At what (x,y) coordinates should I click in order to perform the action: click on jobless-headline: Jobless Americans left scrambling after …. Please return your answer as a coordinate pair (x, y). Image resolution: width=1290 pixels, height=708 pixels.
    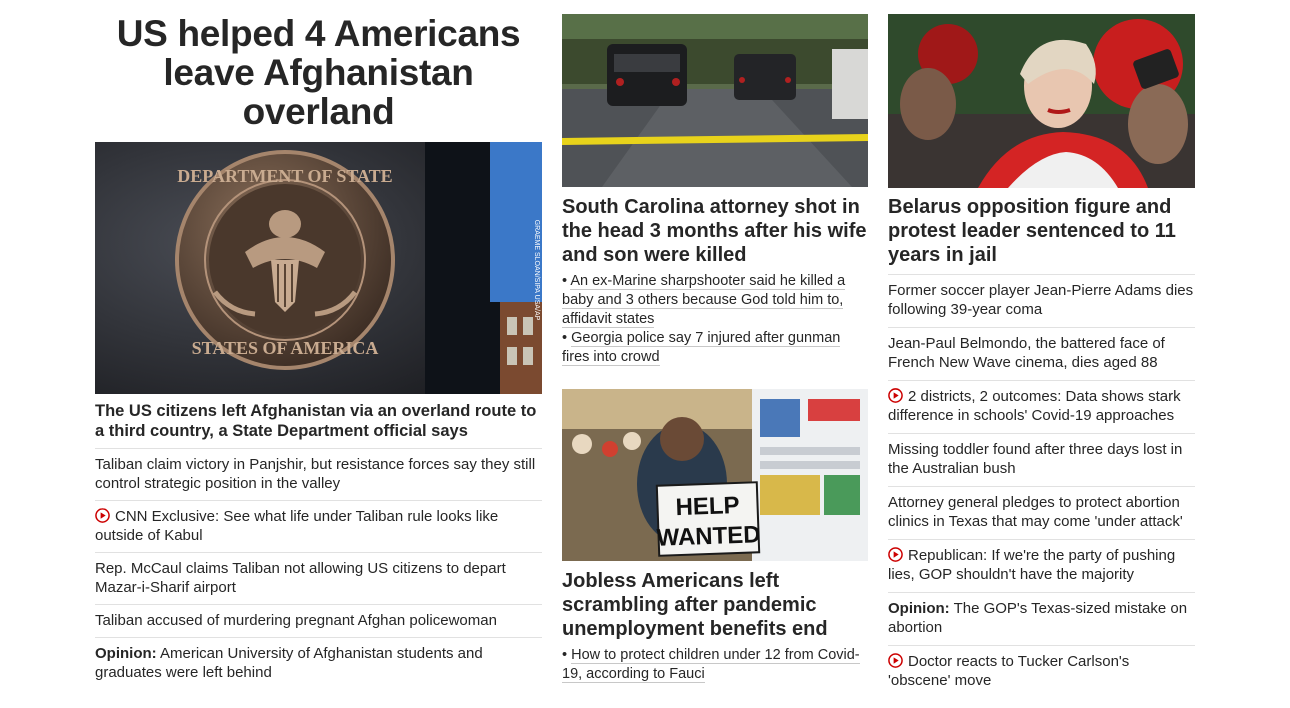
    Looking at the image, I should click on (715, 605).